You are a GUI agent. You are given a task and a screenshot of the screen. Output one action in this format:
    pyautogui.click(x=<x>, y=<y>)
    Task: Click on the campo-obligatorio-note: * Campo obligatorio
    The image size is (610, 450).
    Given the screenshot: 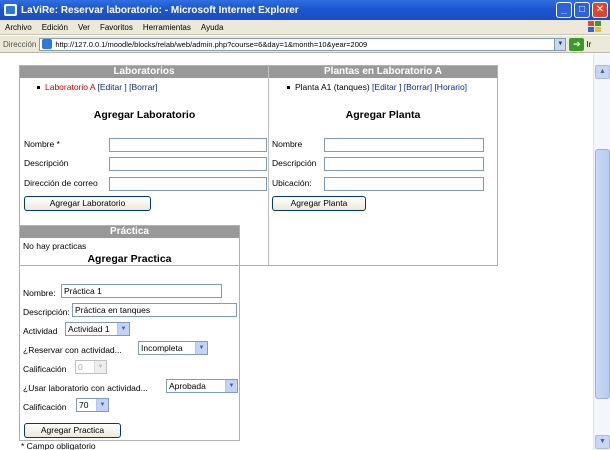 What is the action you would take?
    pyautogui.click(x=58, y=445)
    